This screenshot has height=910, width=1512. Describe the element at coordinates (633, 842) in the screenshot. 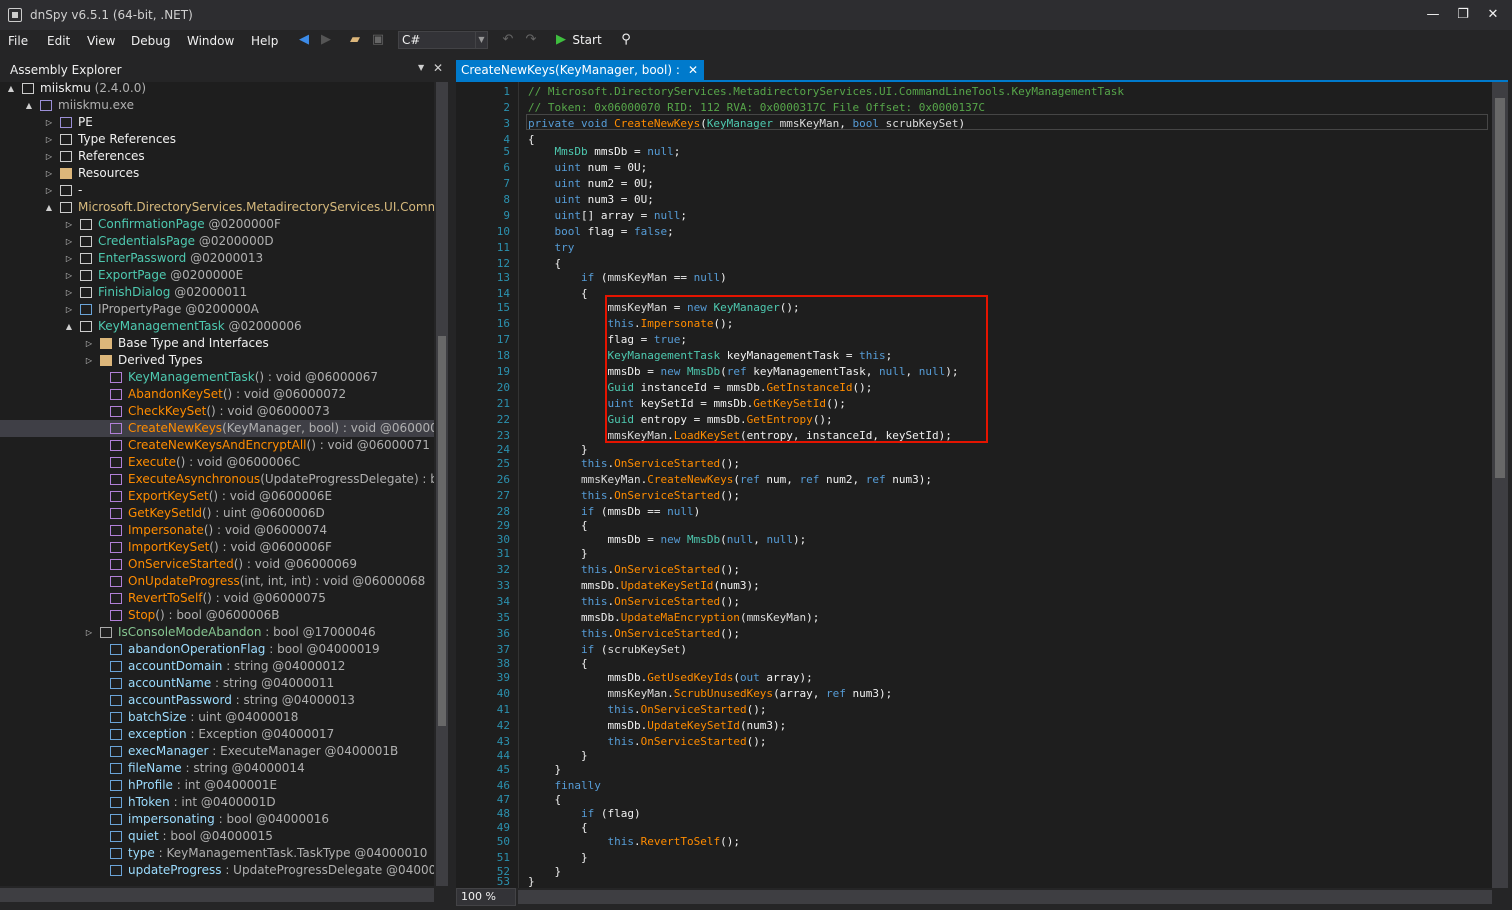

I see `code-line: this.RevertToSelf();` at that location.